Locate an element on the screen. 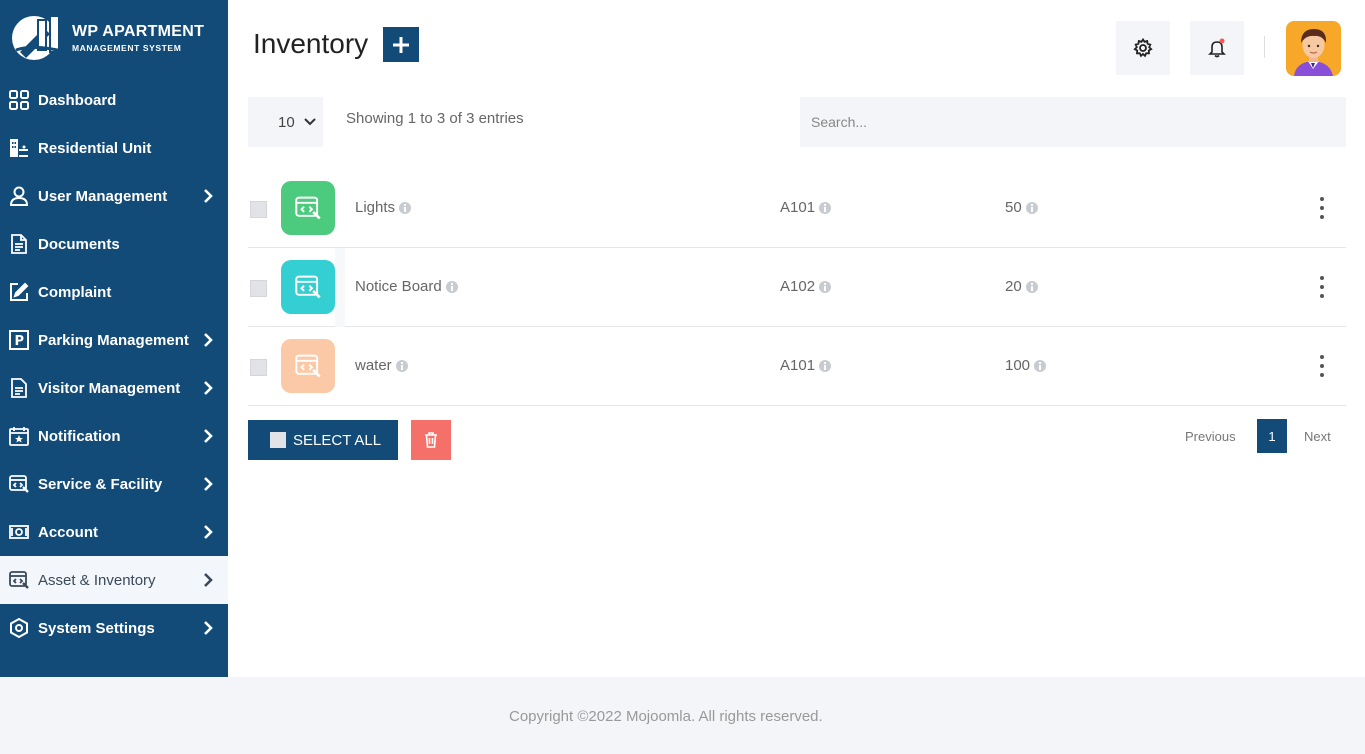 The image size is (1365, 754). unit-cell: A102 is located at coordinates (806, 286).